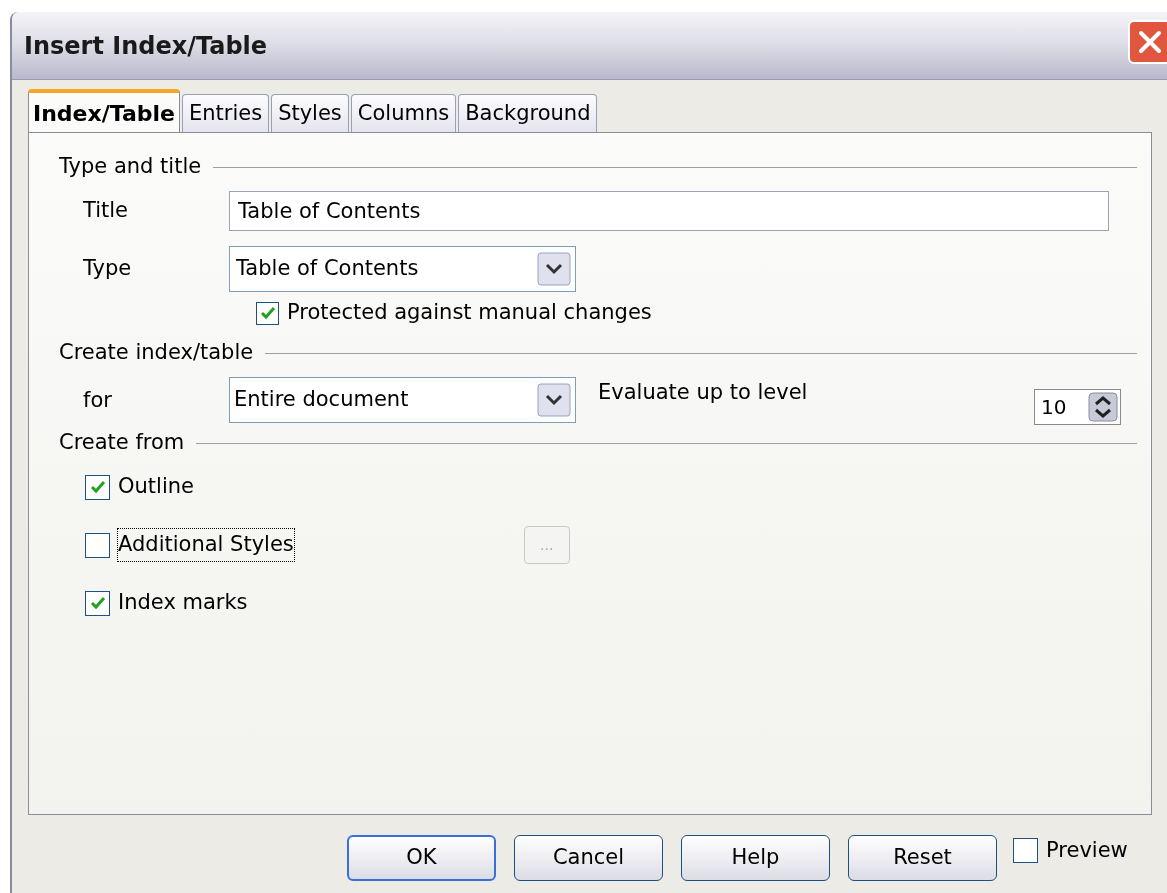 This screenshot has width=1167, height=893. Describe the element at coordinates (421, 858) in the screenshot. I see `dialog-button: OK` at that location.